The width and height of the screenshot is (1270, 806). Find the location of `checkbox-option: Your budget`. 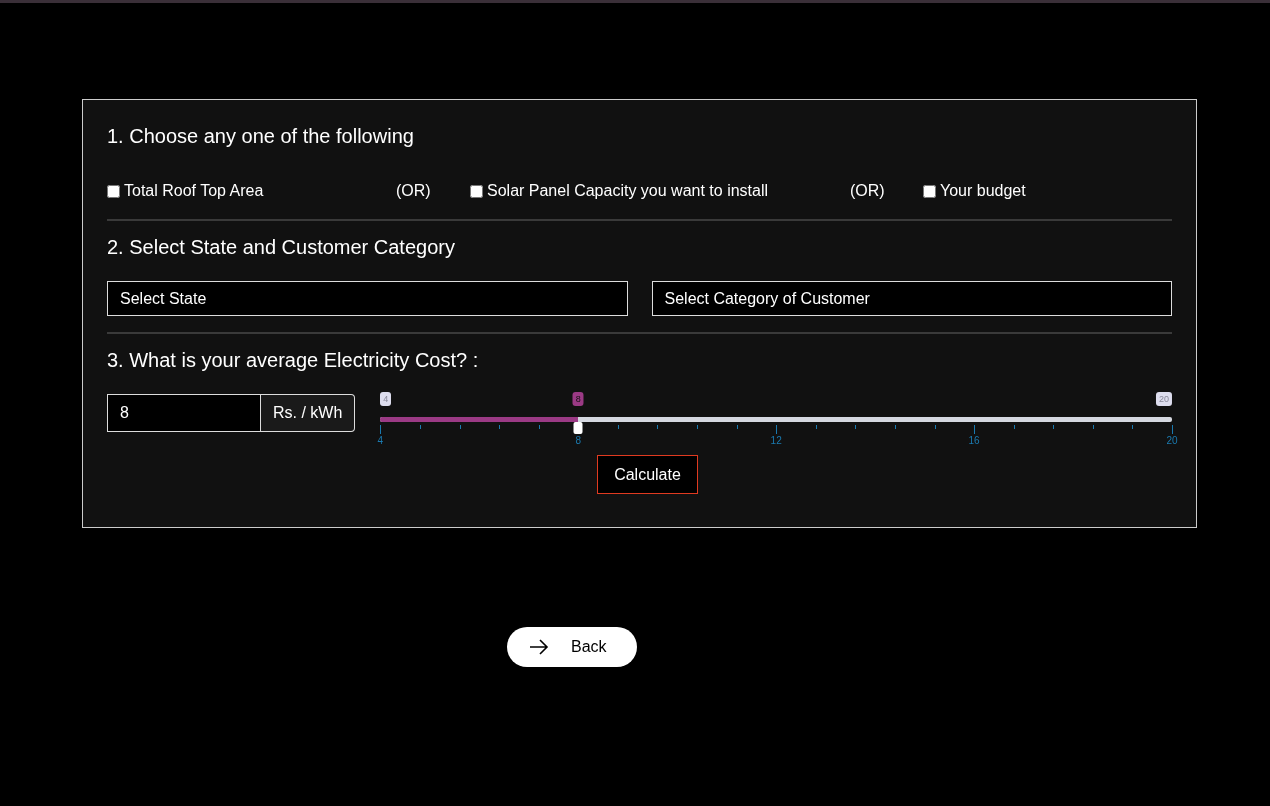

checkbox-option: Your budget is located at coordinates (1047, 191).